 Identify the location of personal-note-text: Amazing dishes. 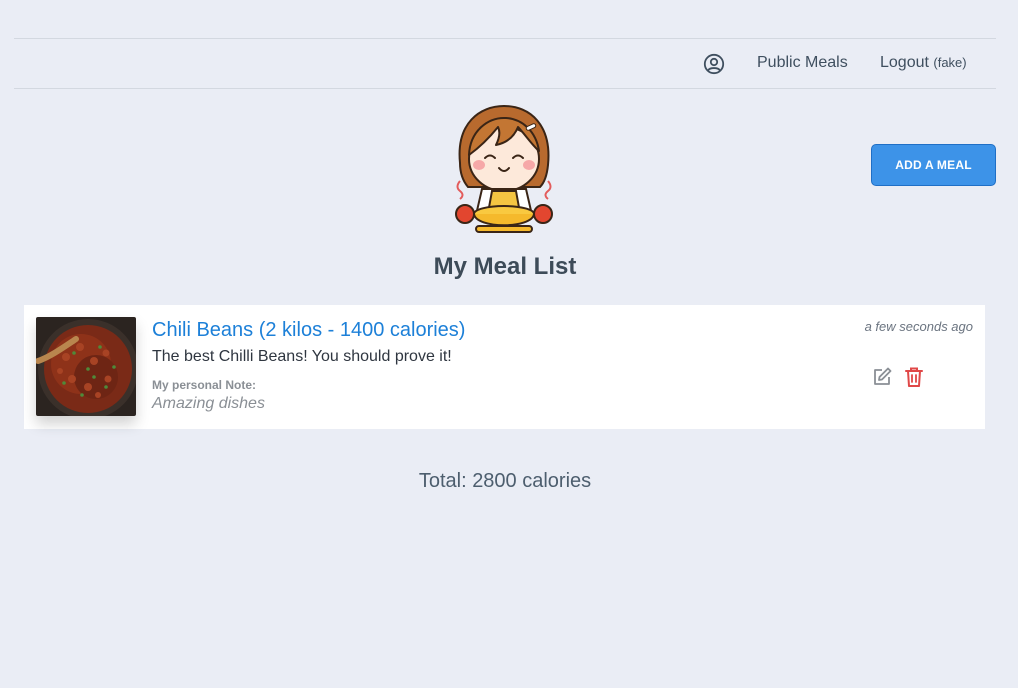
(208, 403).